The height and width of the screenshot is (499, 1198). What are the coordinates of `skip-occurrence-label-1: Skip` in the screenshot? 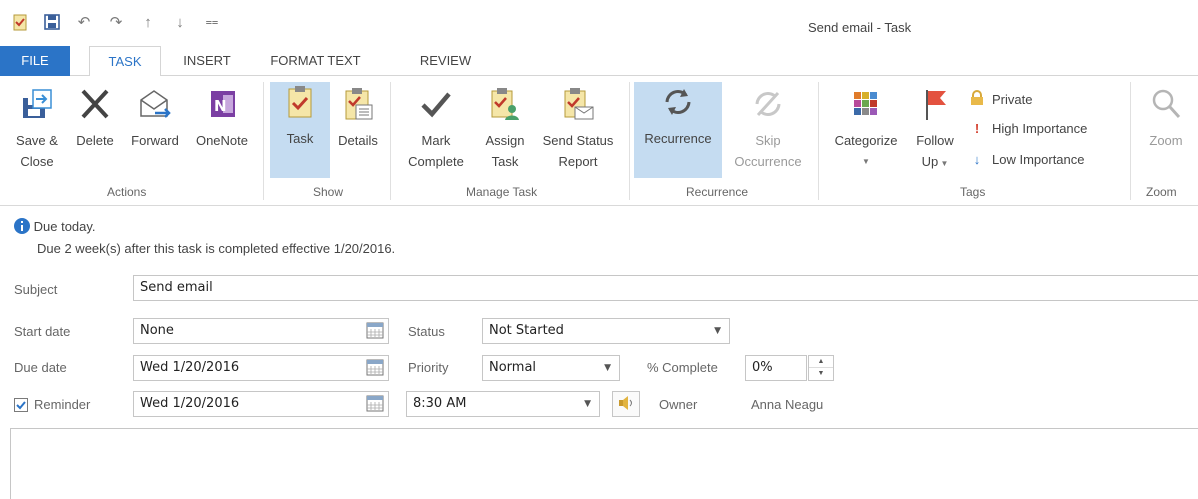 It's located at (768, 140).